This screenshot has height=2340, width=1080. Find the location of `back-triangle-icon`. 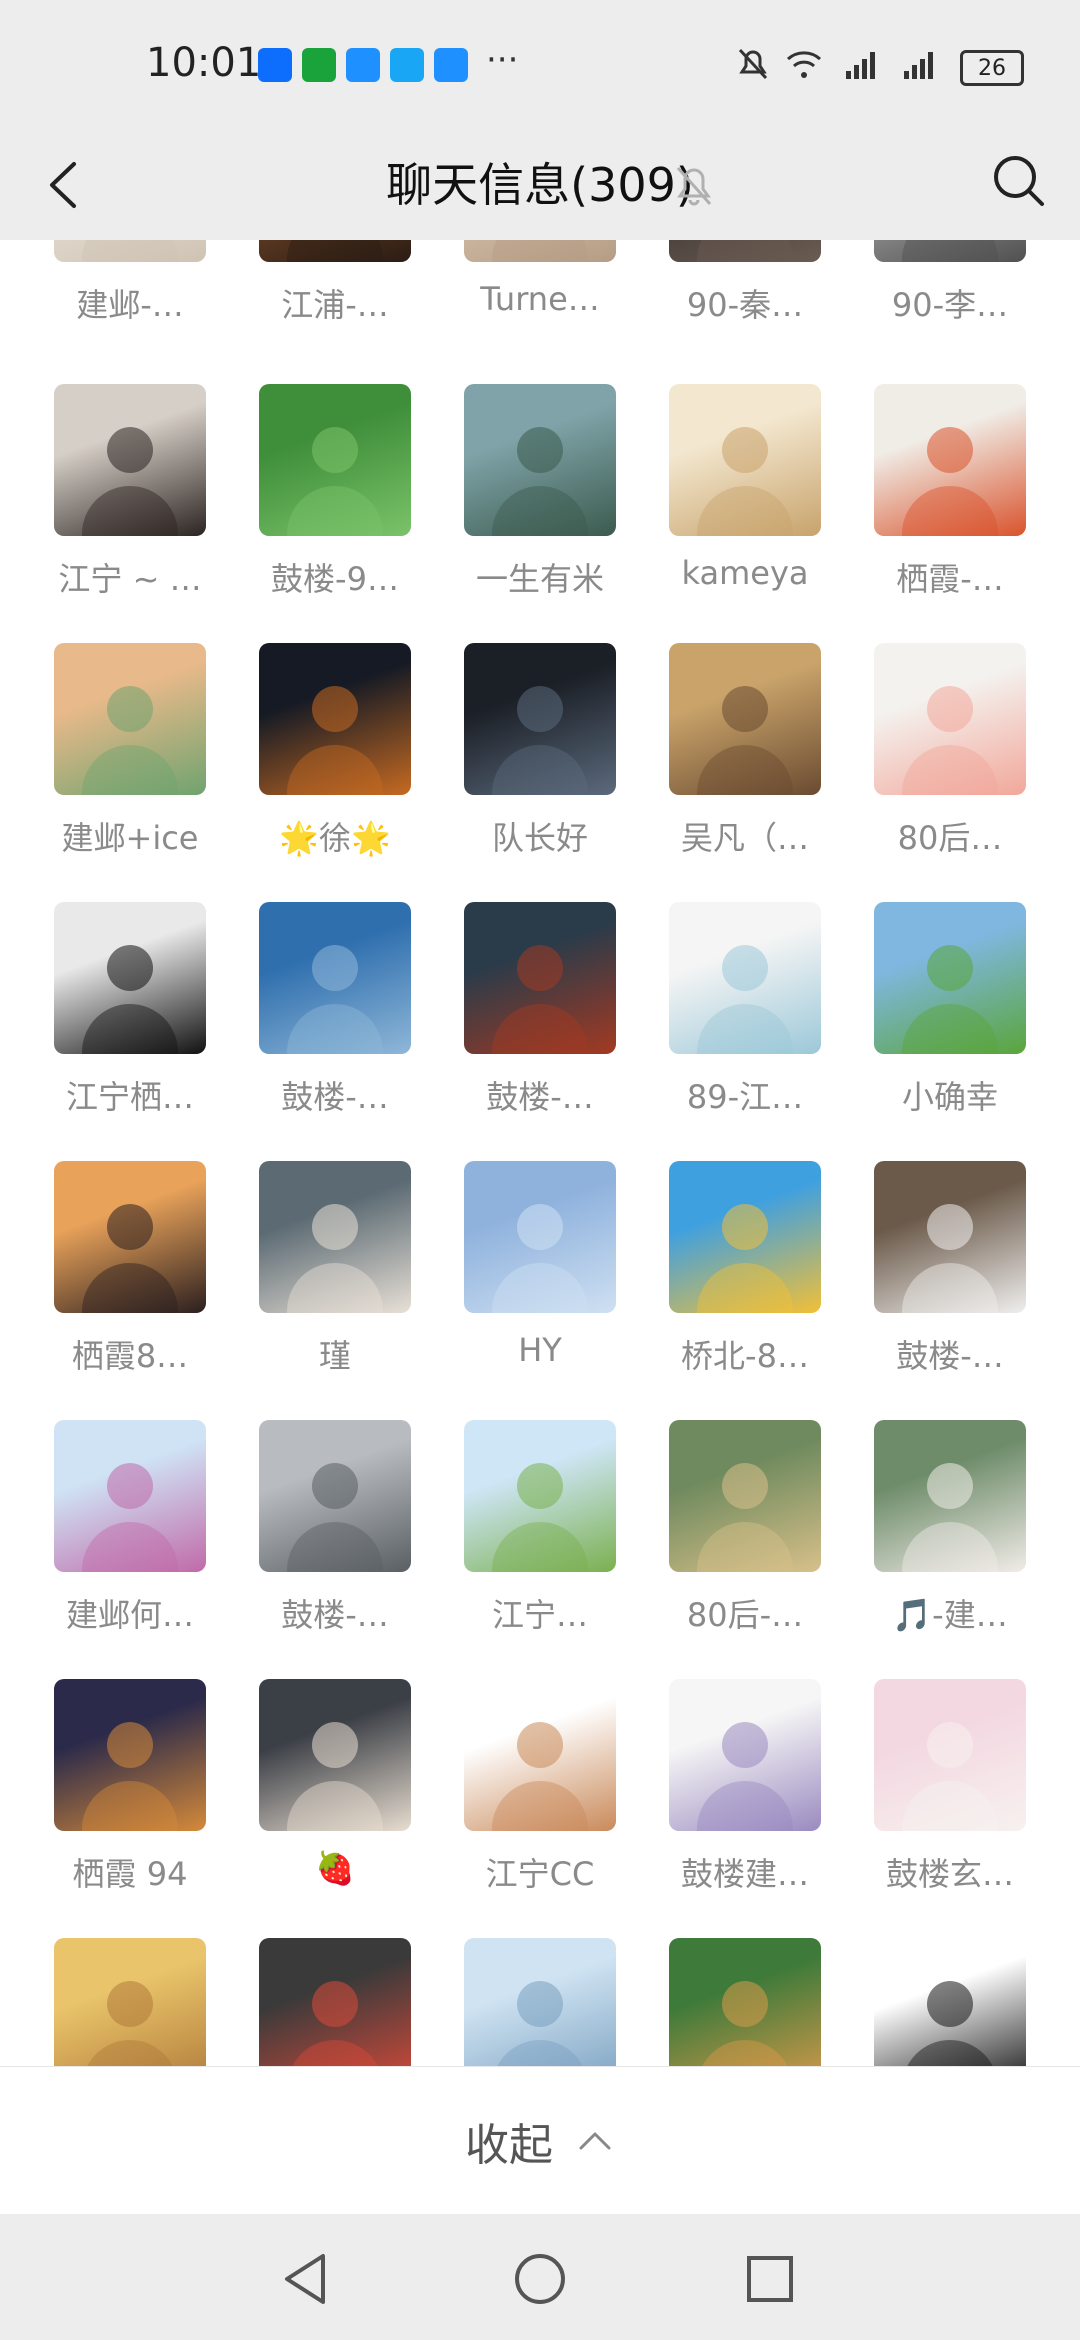

back-triangle-icon is located at coordinates (308, 2279).